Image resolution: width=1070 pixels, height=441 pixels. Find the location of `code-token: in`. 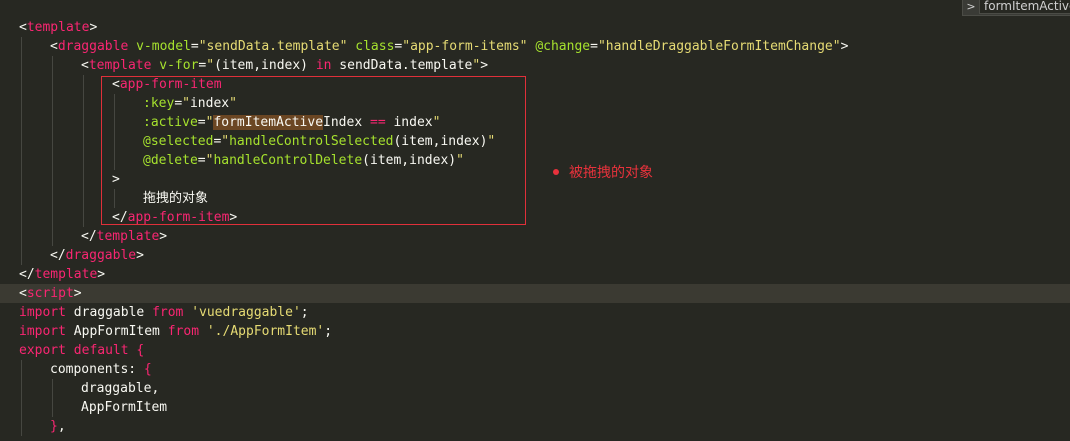

code-token: in is located at coordinates (323, 65).